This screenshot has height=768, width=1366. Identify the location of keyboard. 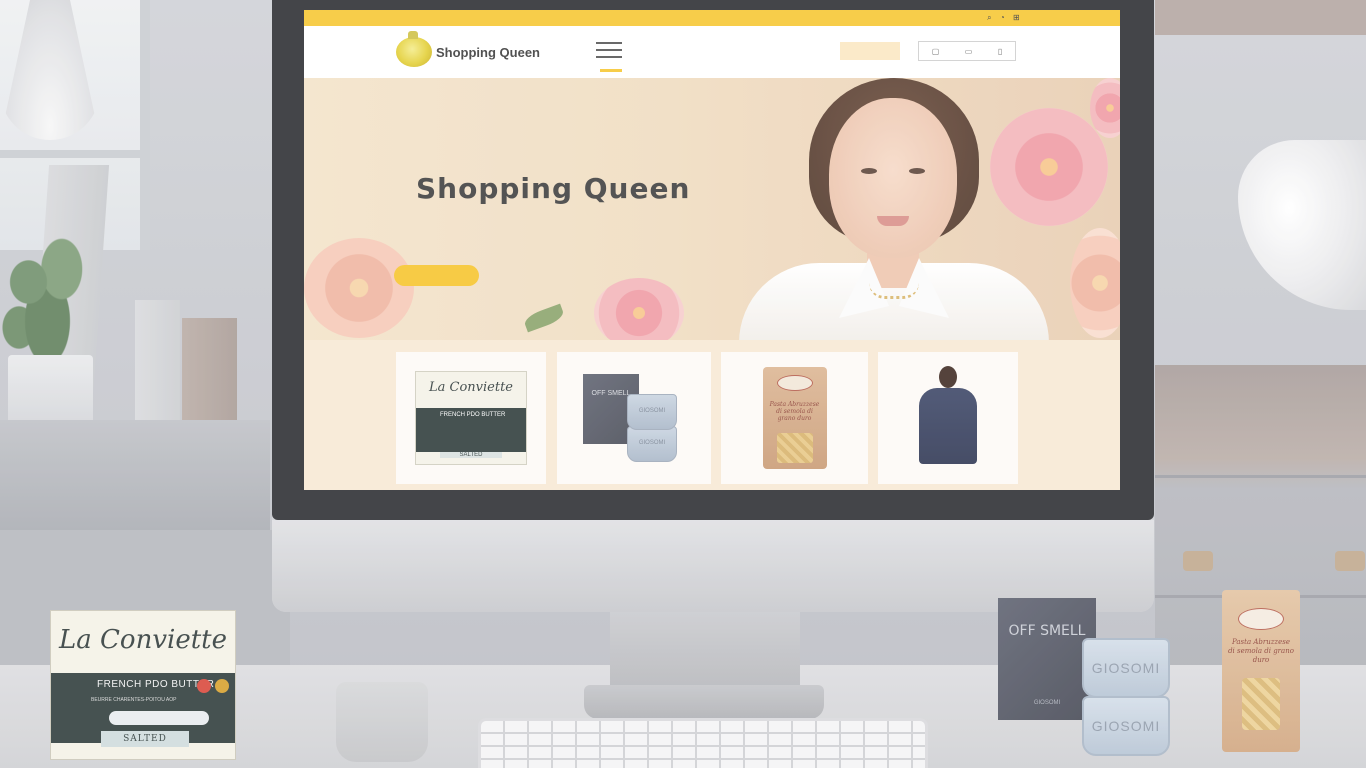
(703, 743).